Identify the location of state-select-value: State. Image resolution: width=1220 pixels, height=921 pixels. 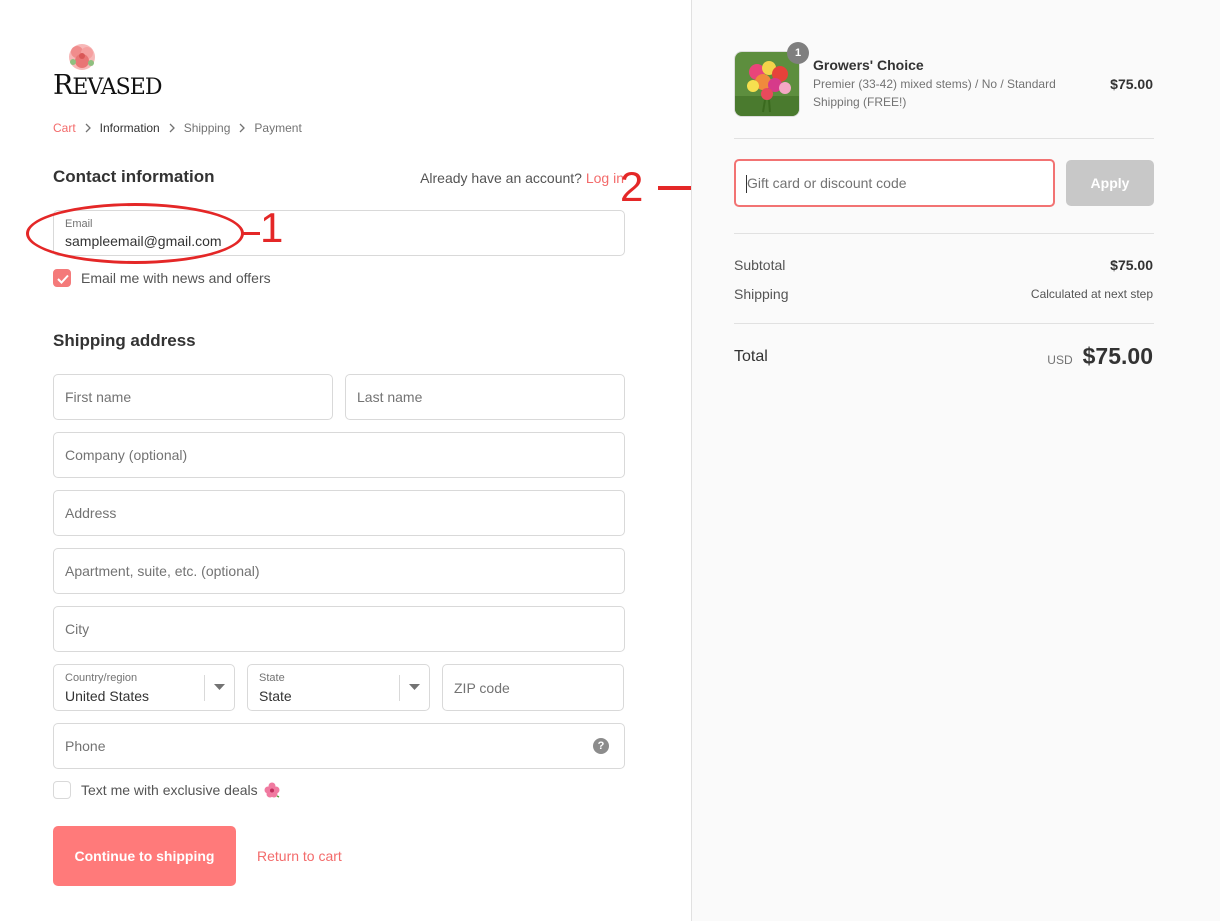
(275, 696).